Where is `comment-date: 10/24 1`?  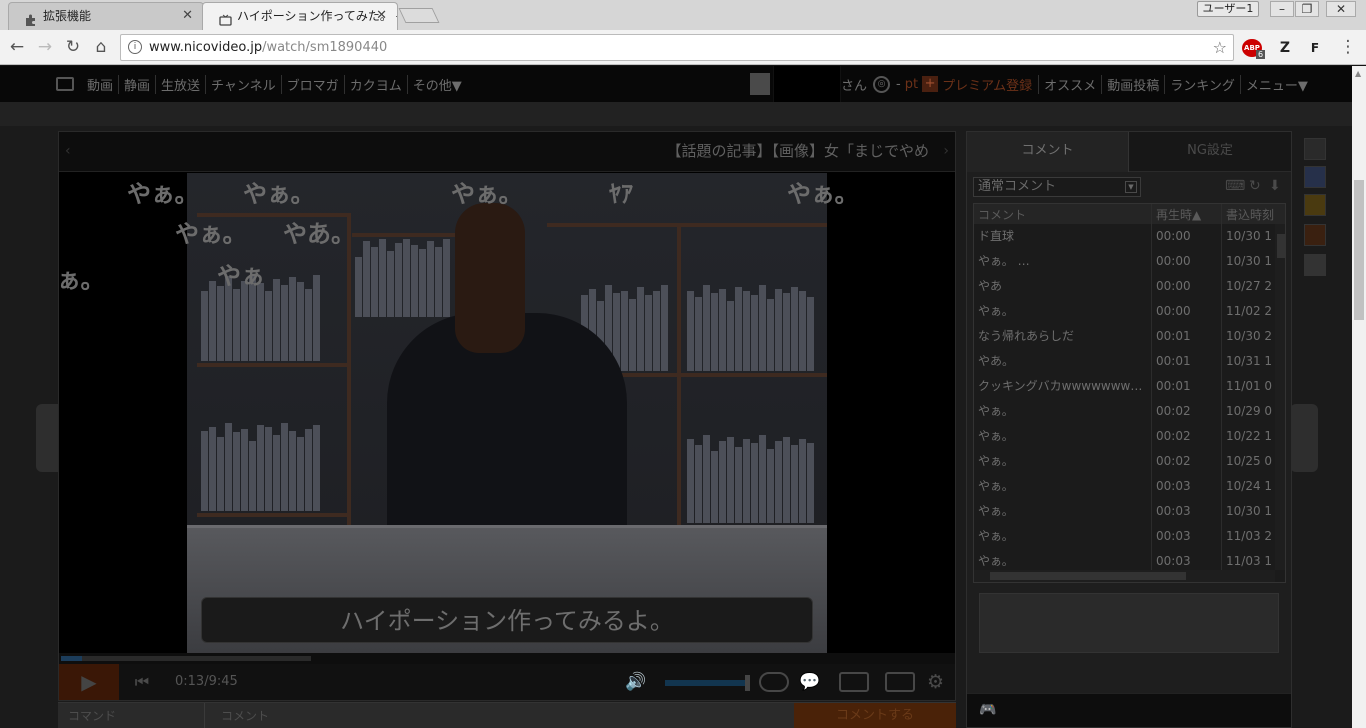
comment-date: 10/24 1 is located at coordinates (1249, 486).